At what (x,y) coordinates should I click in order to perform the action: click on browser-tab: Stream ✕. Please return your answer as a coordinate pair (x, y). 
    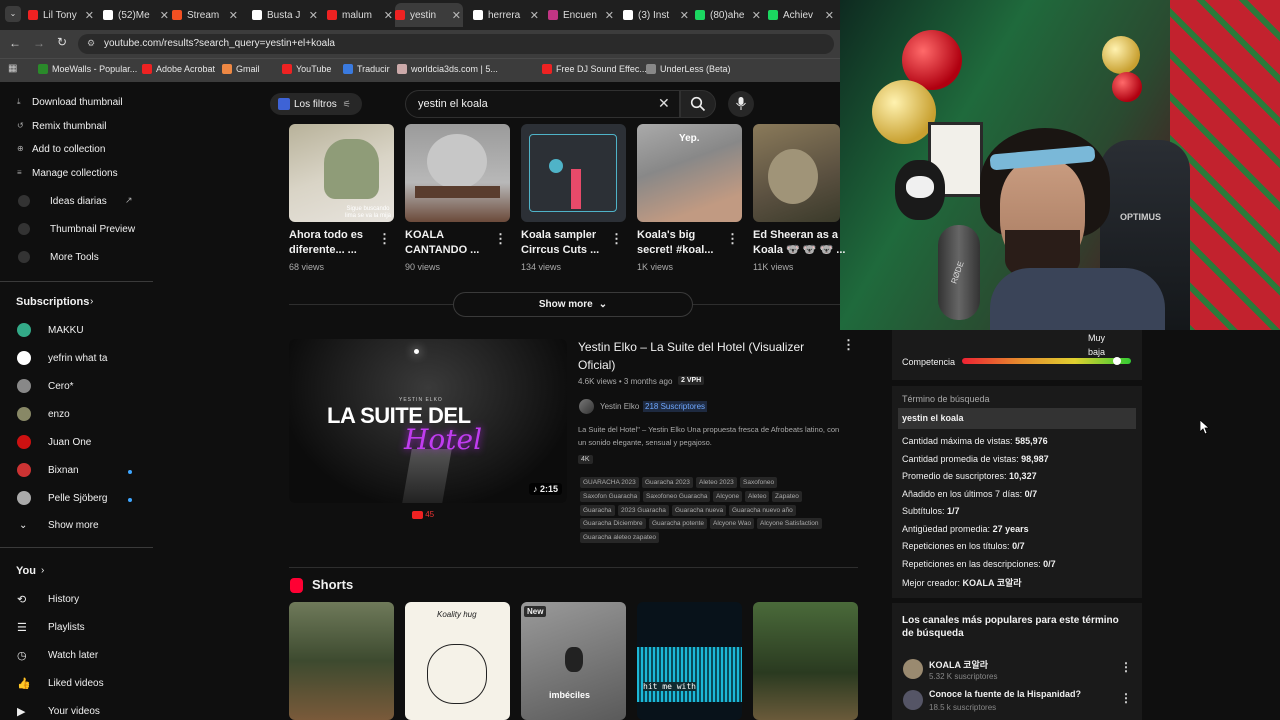
    Looking at the image, I should click on (206, 15).